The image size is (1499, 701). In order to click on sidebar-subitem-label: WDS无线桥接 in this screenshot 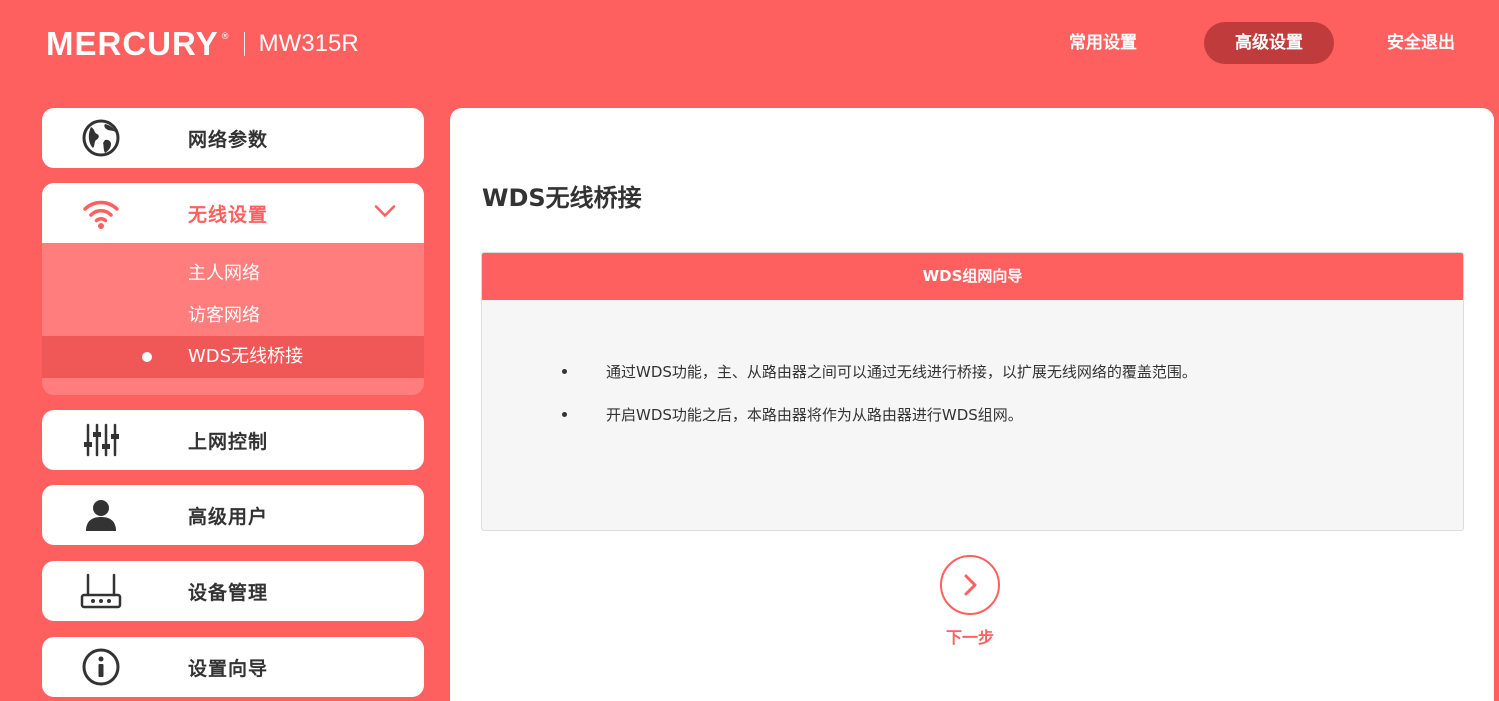, I will do `click(246, 356)`.